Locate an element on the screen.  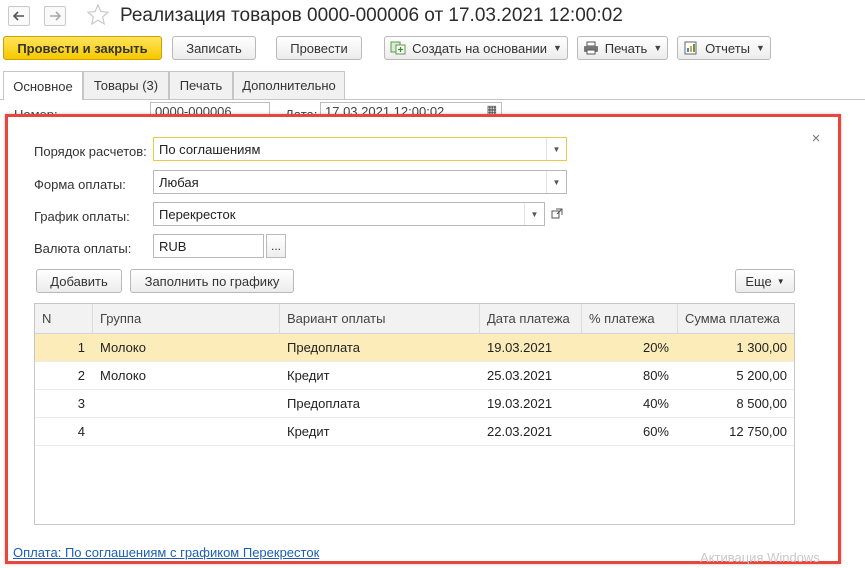
cell-sum: 5 200,00 is located at coordinates (761, 375).